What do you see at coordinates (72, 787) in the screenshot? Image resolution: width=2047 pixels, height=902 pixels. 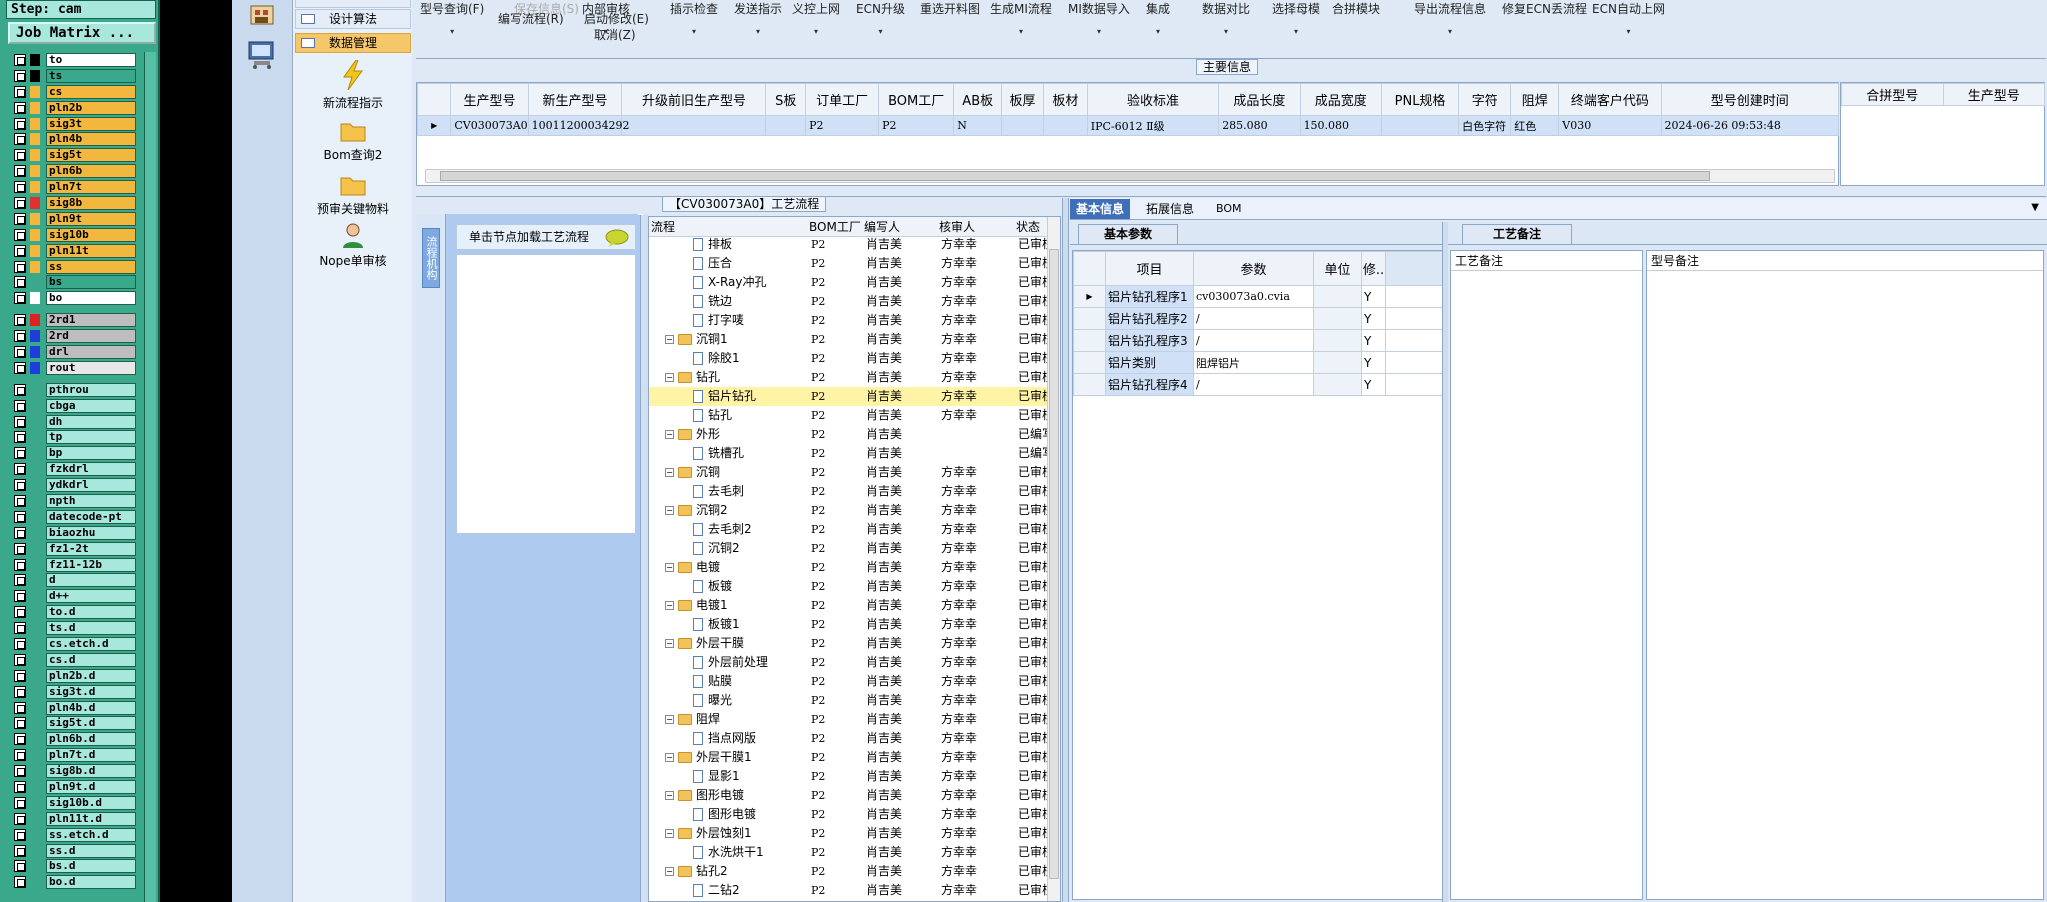 I see `layer-row: pln9t.d` at bounding box center [72, 787].